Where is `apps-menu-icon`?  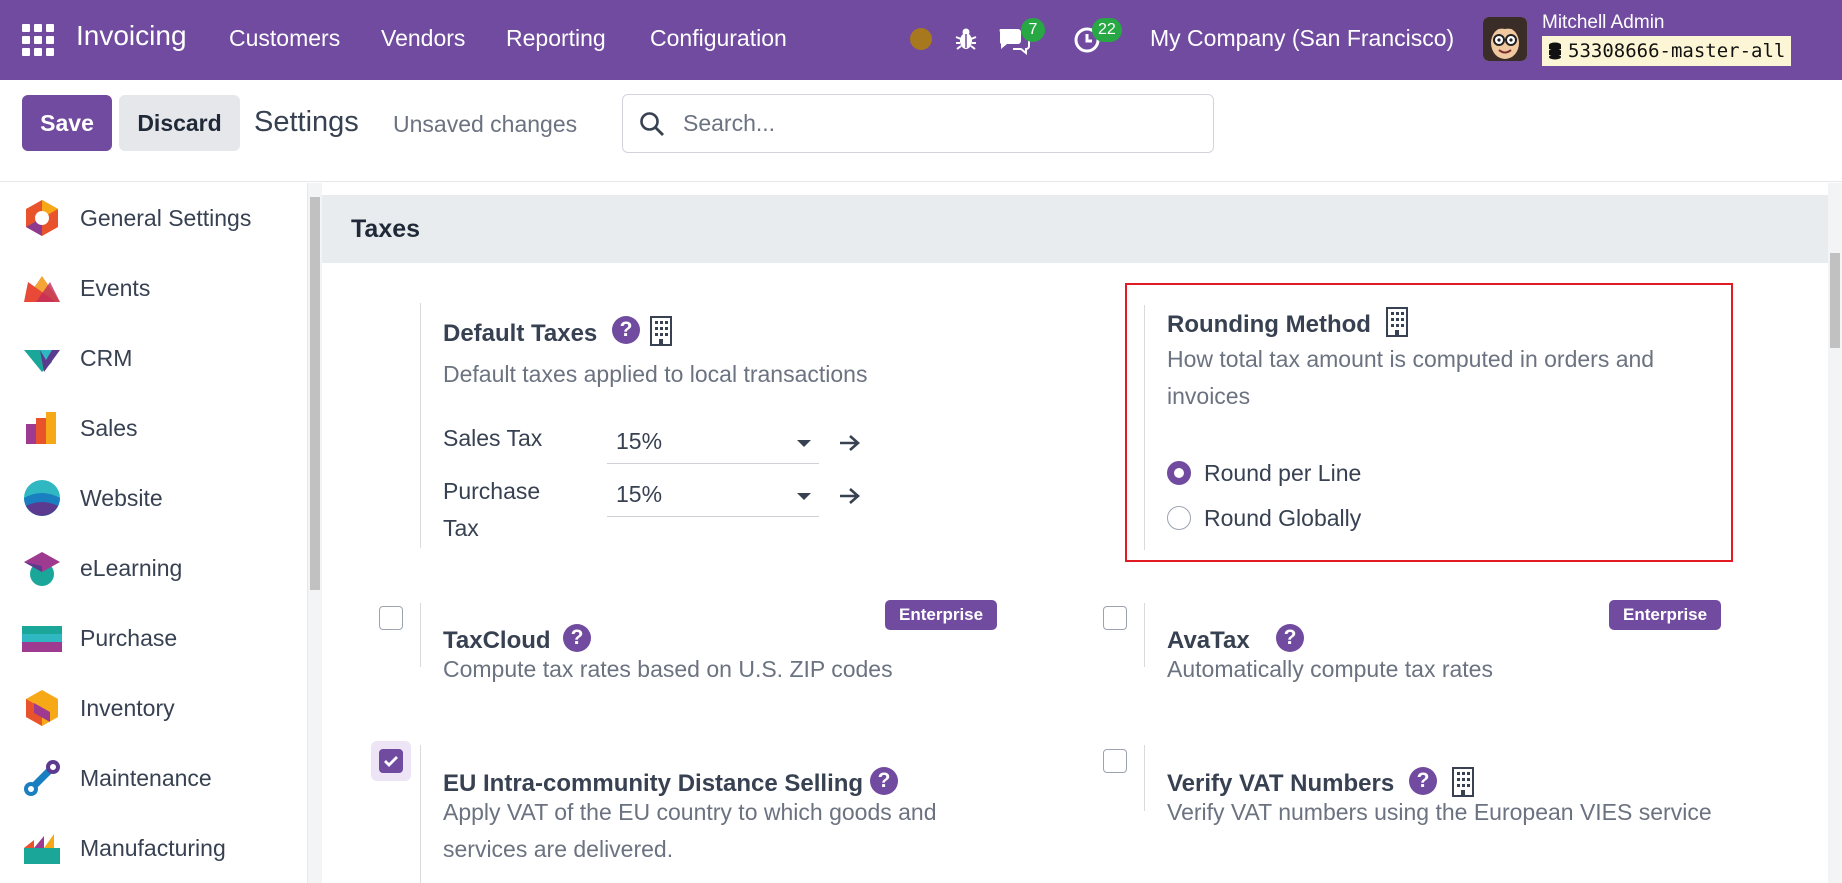
apps-menu-icon is located at coordinates (38, 40).